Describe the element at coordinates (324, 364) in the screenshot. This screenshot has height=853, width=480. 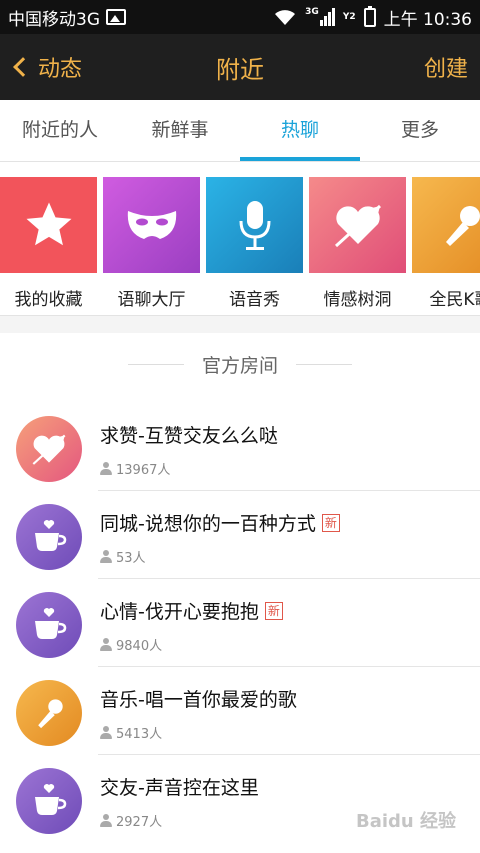
I see `divider` at that location.